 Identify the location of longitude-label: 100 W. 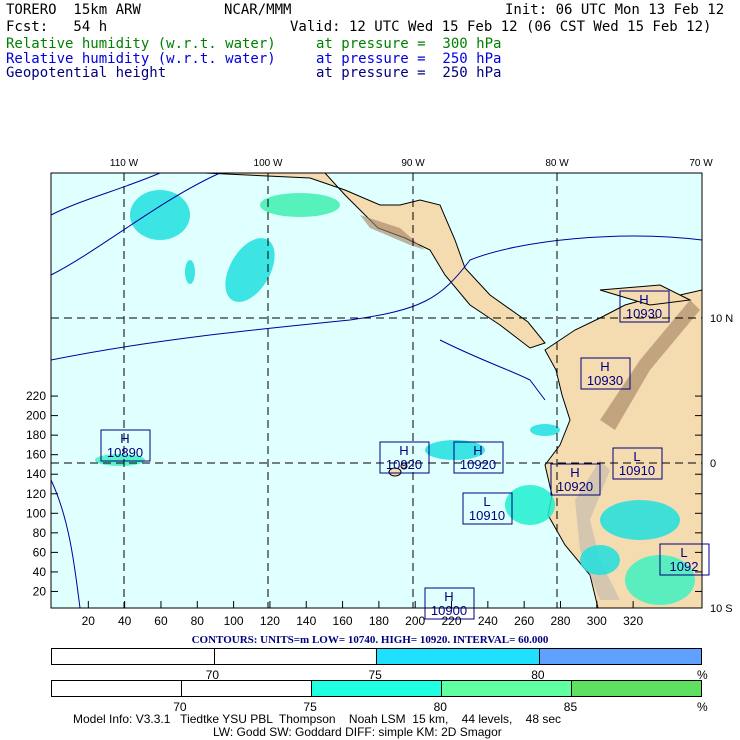
(268, 163).